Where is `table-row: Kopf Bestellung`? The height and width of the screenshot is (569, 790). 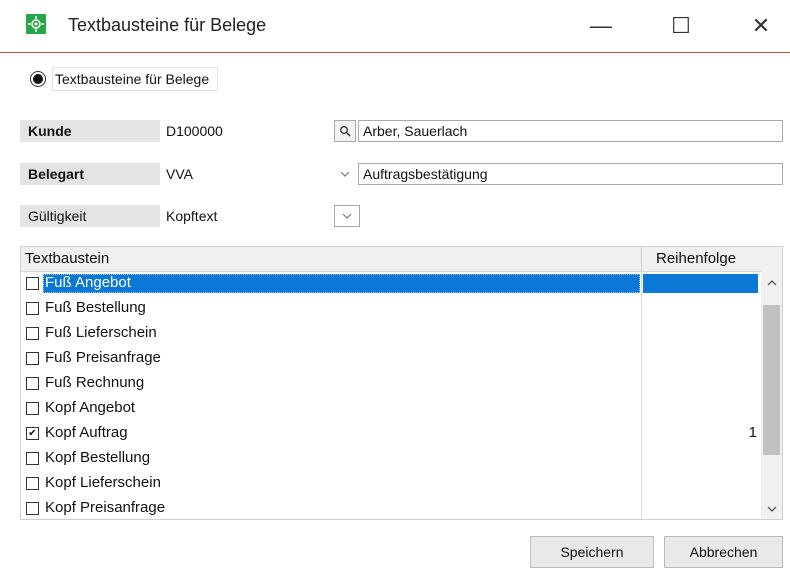 table-row: Kopf Bestellung is located at coordinates (391, 458).